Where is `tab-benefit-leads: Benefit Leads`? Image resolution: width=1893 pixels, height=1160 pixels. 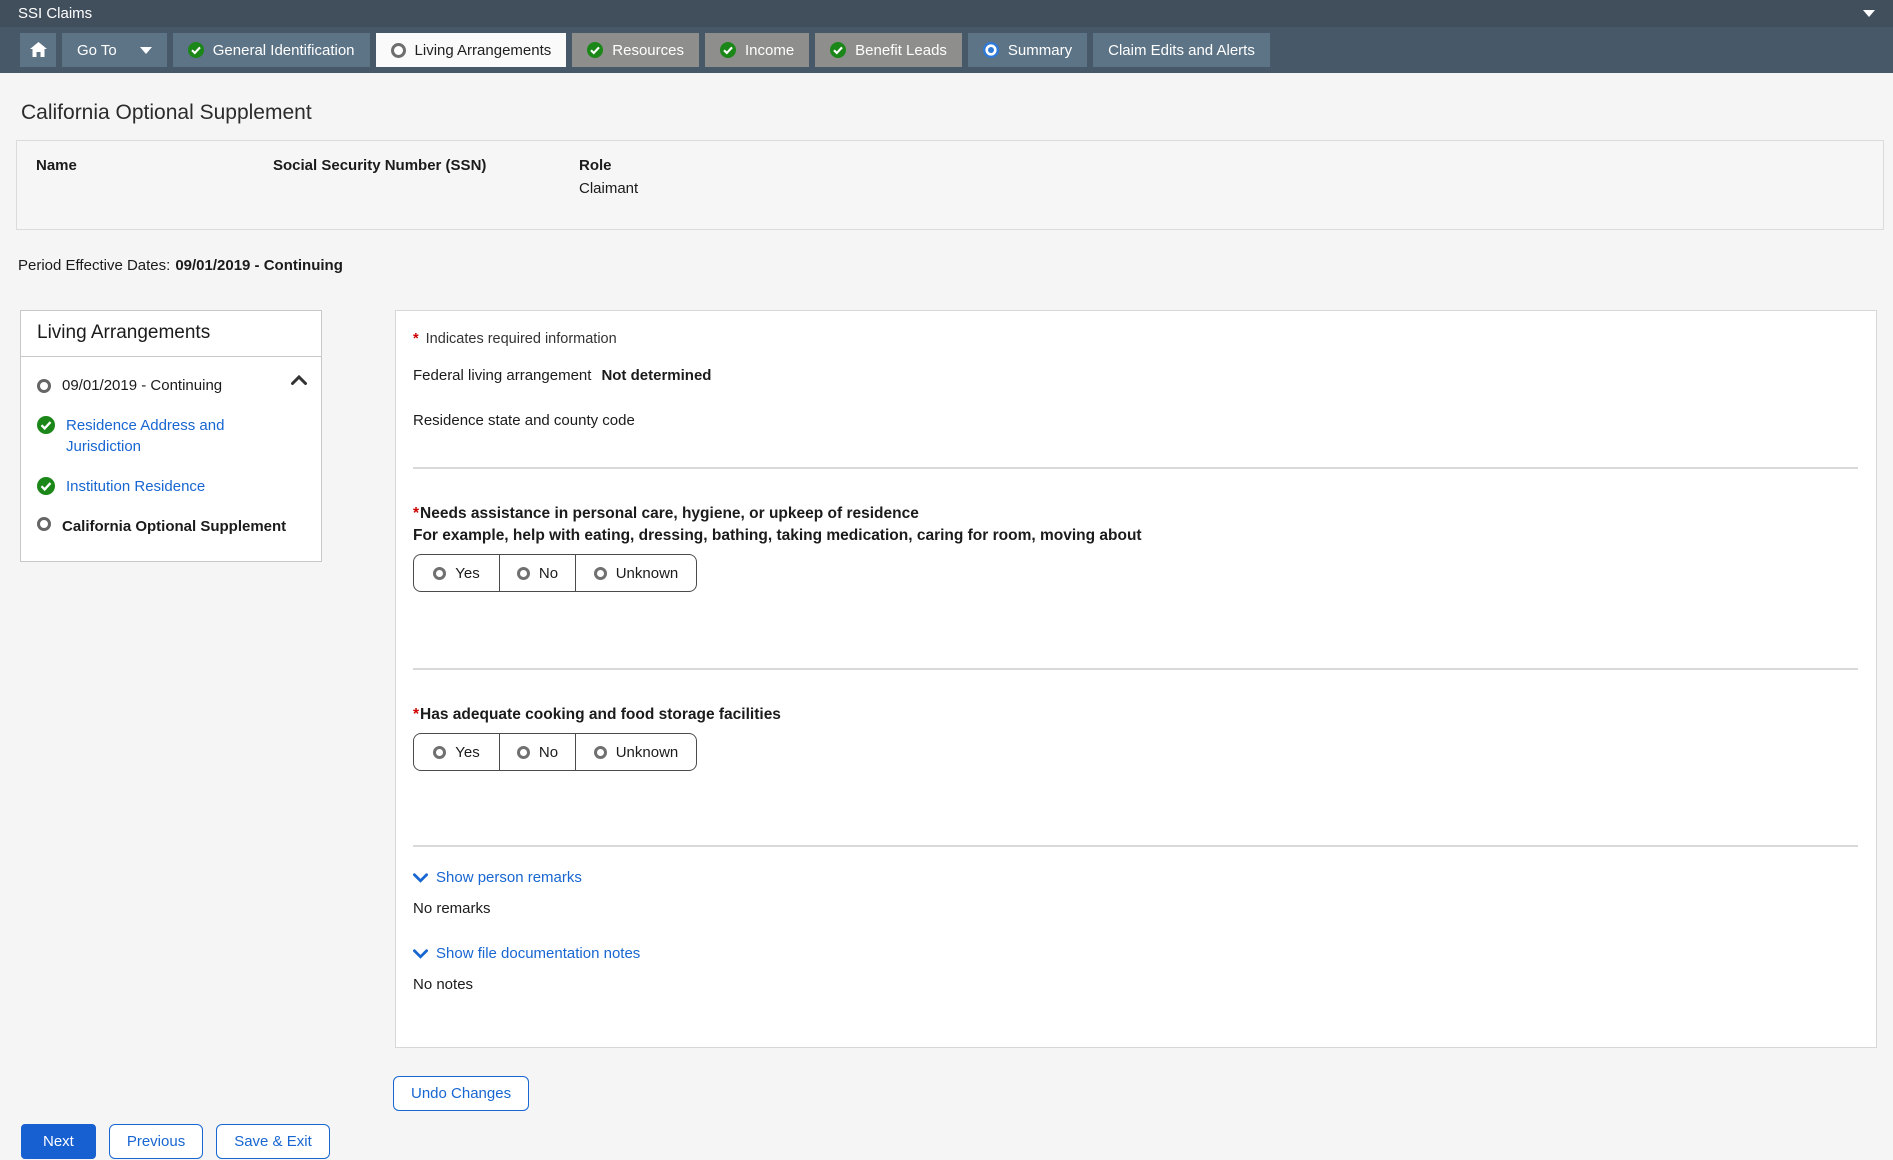
tab-benefit-leads: Benefit Leads is located at coordinates (888, 50).